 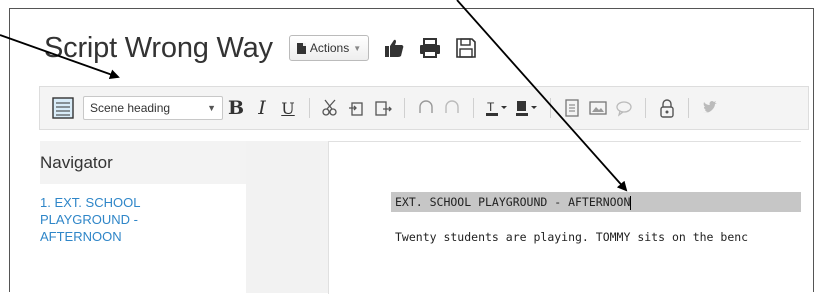 What do you see at coordinates (60, 57) in the screenshot?
I see `annotation-arrow-style-select` at bounding box center [60, 57].